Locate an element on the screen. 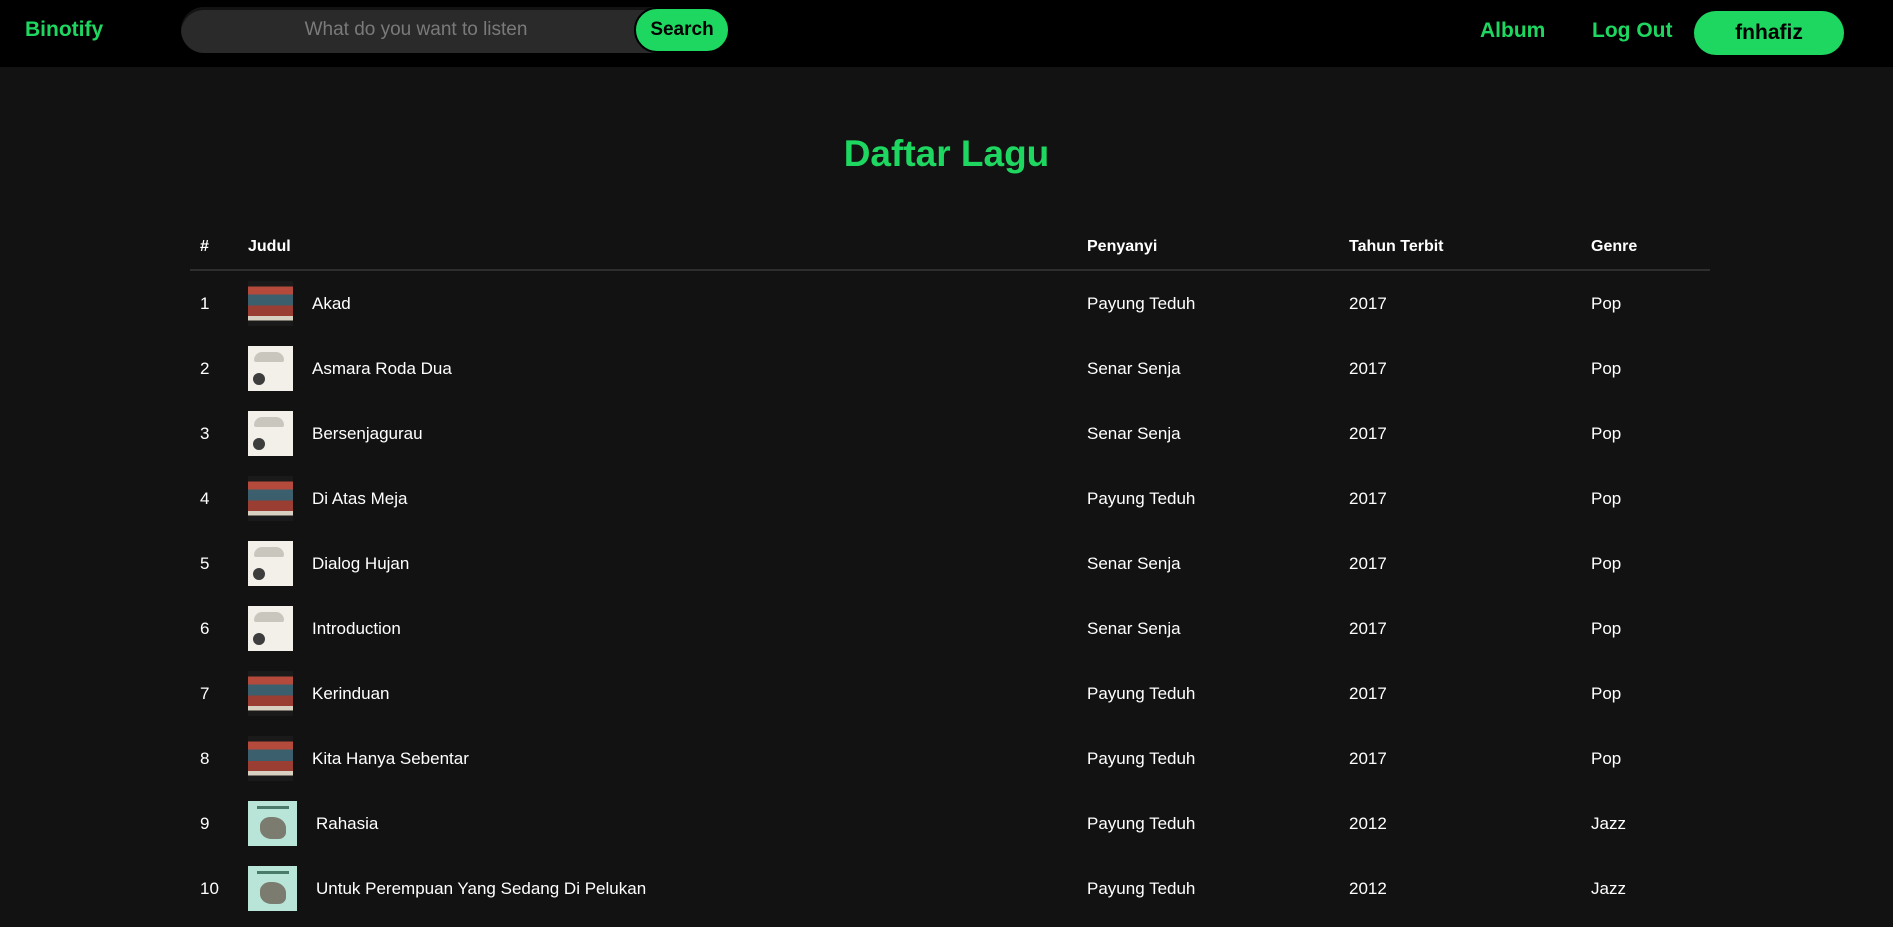 Image resolution: width=1893 pixels, height=927 pixels. search-button: Search is located at coordinates (682, 30).